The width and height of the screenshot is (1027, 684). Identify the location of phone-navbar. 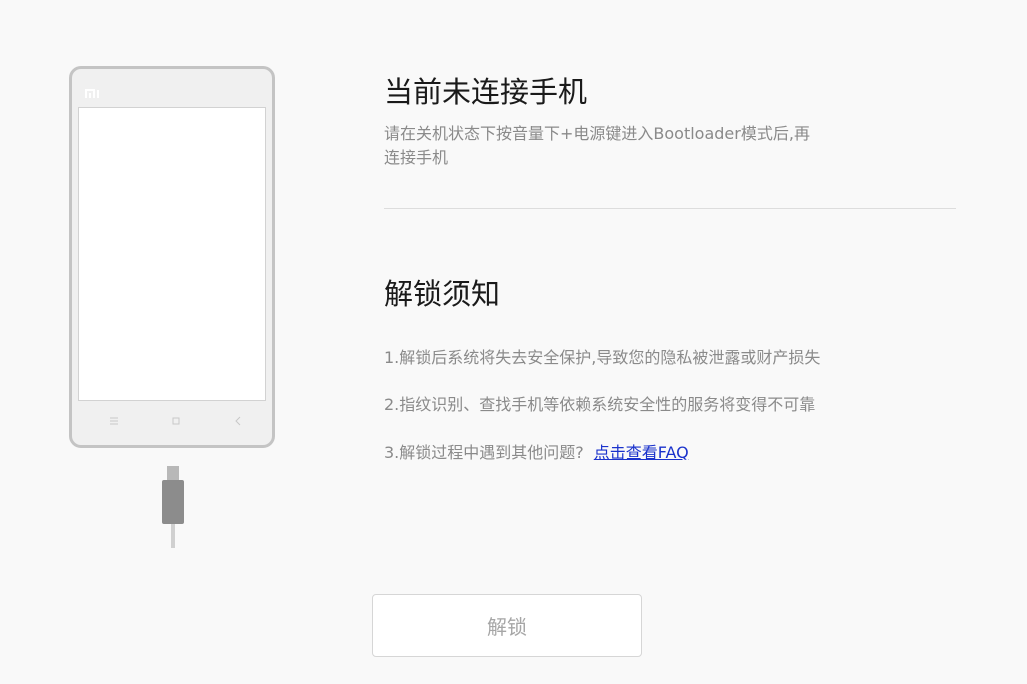
(172, 421).